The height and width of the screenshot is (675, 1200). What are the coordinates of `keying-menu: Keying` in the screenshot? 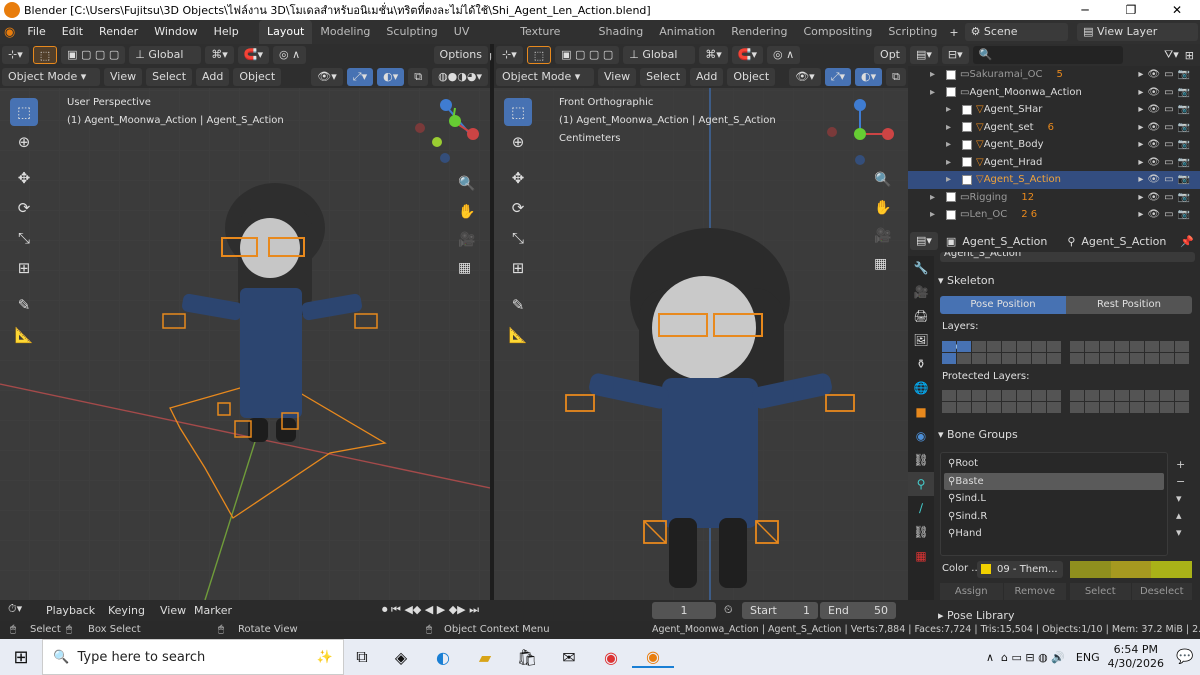 It's located at (126, 610).